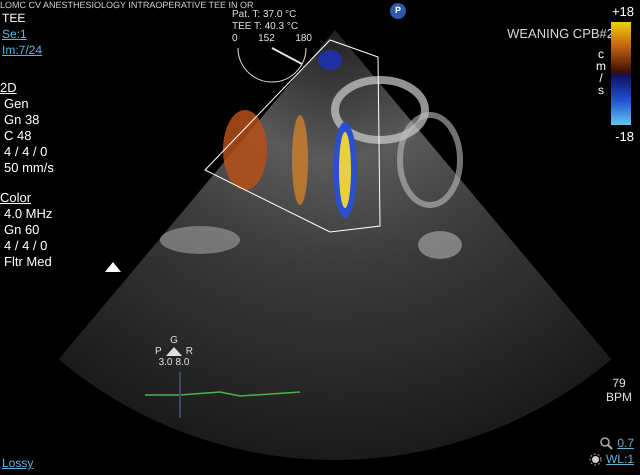 The image size is (640, 475). Describe the element at coordinates (17, 136) in the screenshot. I see `mode-2d-setting: C 48` at that location.